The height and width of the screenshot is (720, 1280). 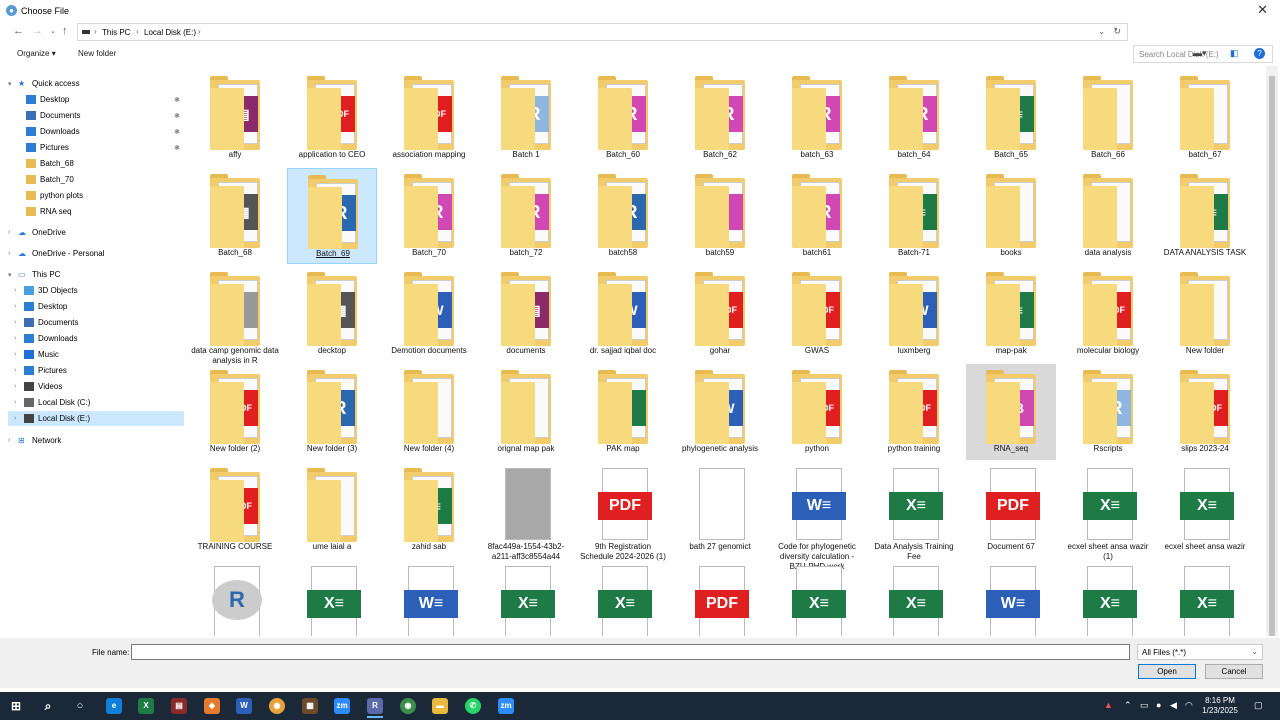 I want to click on folder-item: Wluxmberg, so click(x=914, y=314).